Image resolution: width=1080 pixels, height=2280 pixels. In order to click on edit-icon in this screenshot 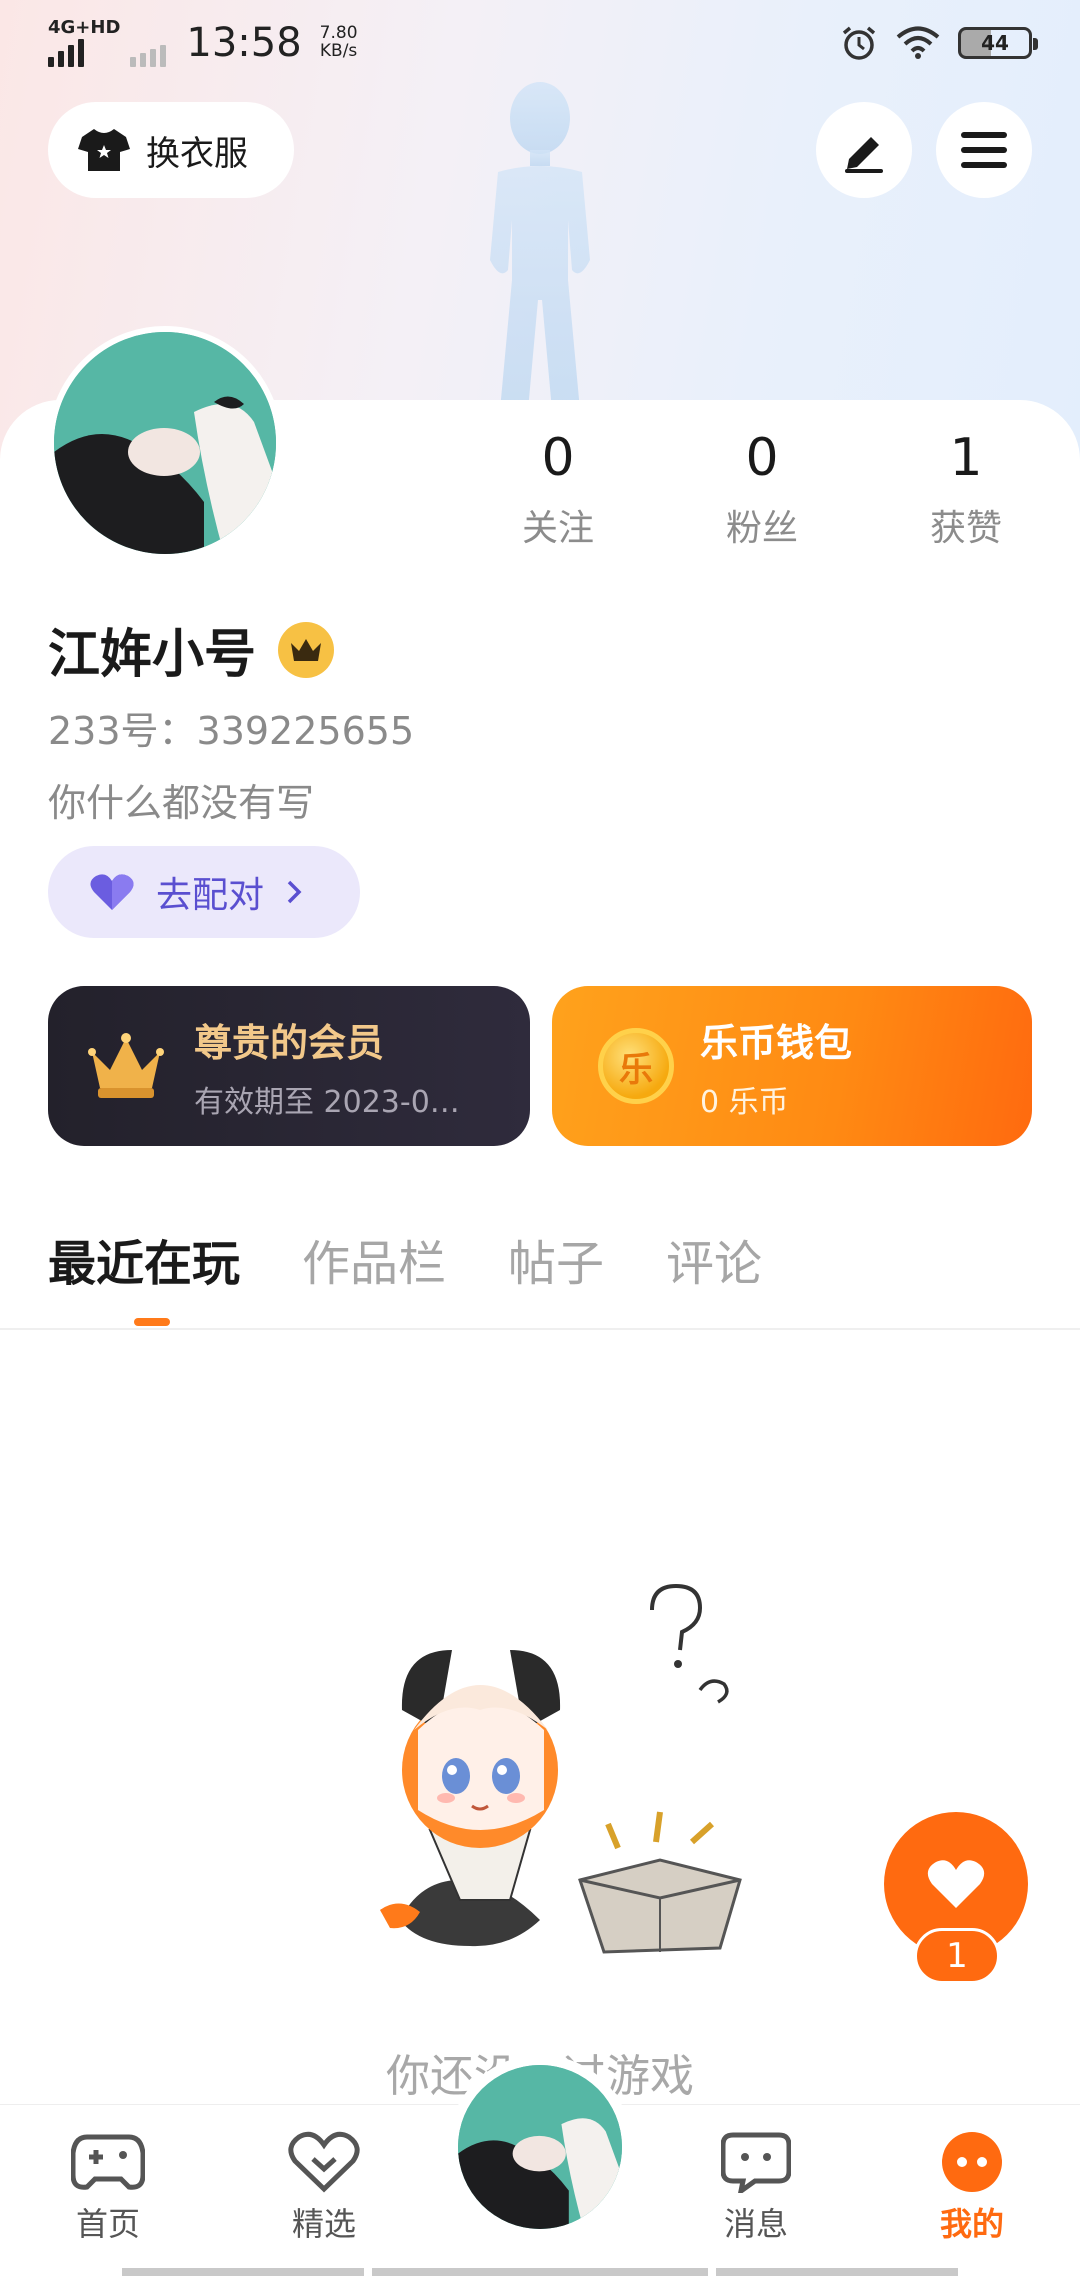, I will do `click(864, 155)`.